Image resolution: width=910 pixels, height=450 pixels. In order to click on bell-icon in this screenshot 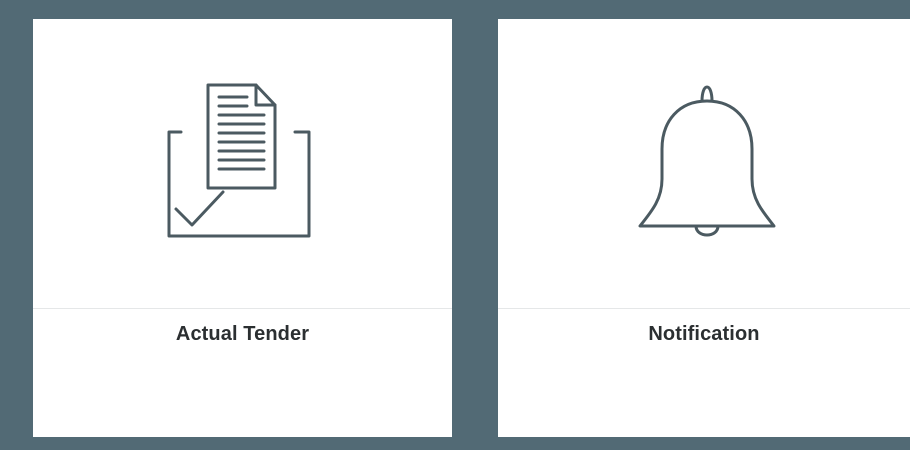, I will do `click(707, 161)`.